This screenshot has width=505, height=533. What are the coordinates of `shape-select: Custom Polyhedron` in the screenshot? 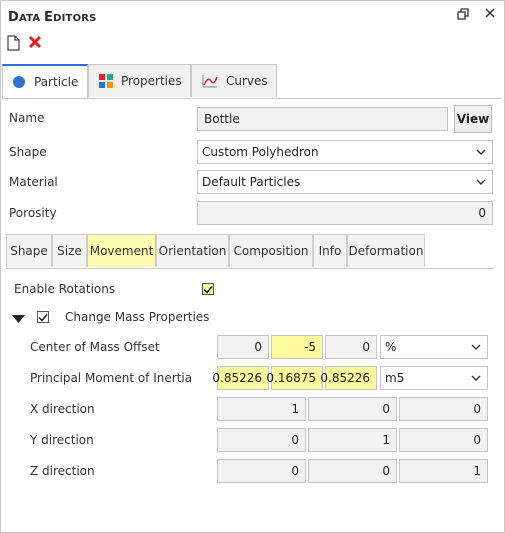 It's located at (345, 152).